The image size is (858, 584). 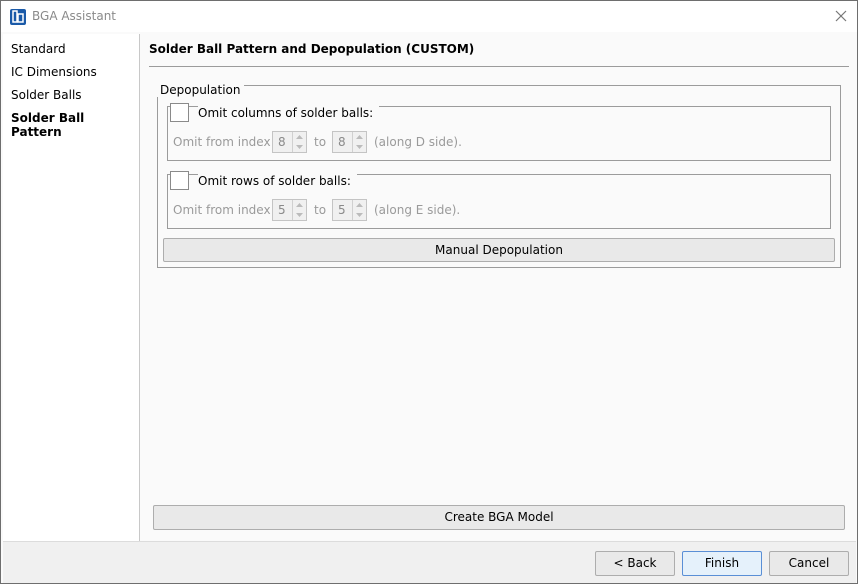 I want to click on rows-to-label: to, so click(x=320, y=210).